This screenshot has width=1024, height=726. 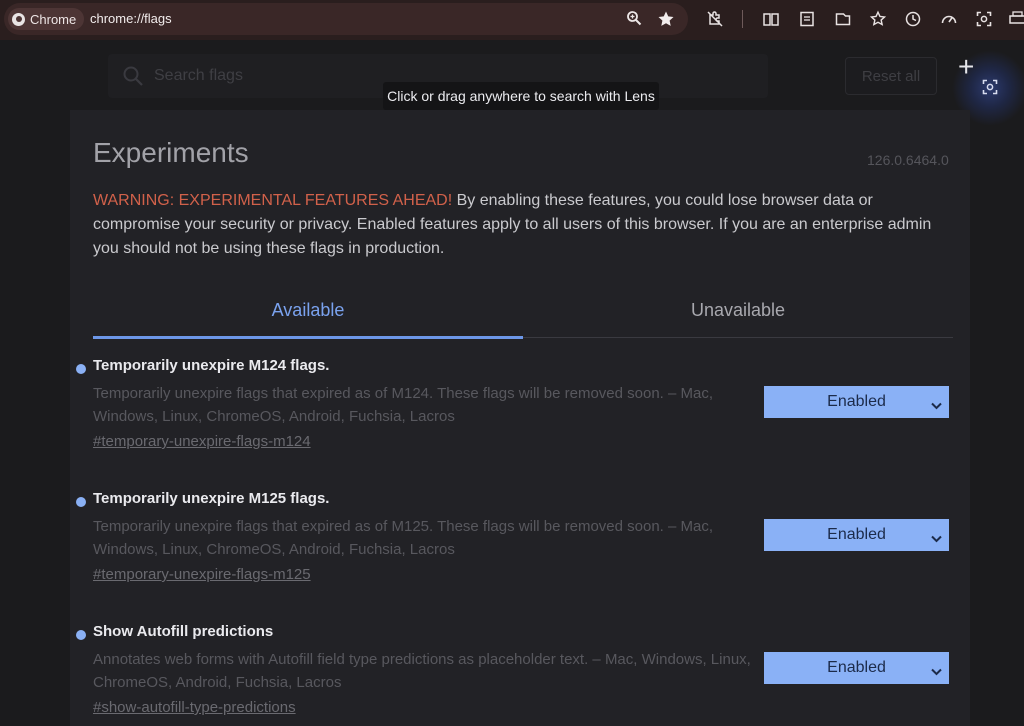 I want to click on search-placeholder: Search flags, so click(x=198, y=75).